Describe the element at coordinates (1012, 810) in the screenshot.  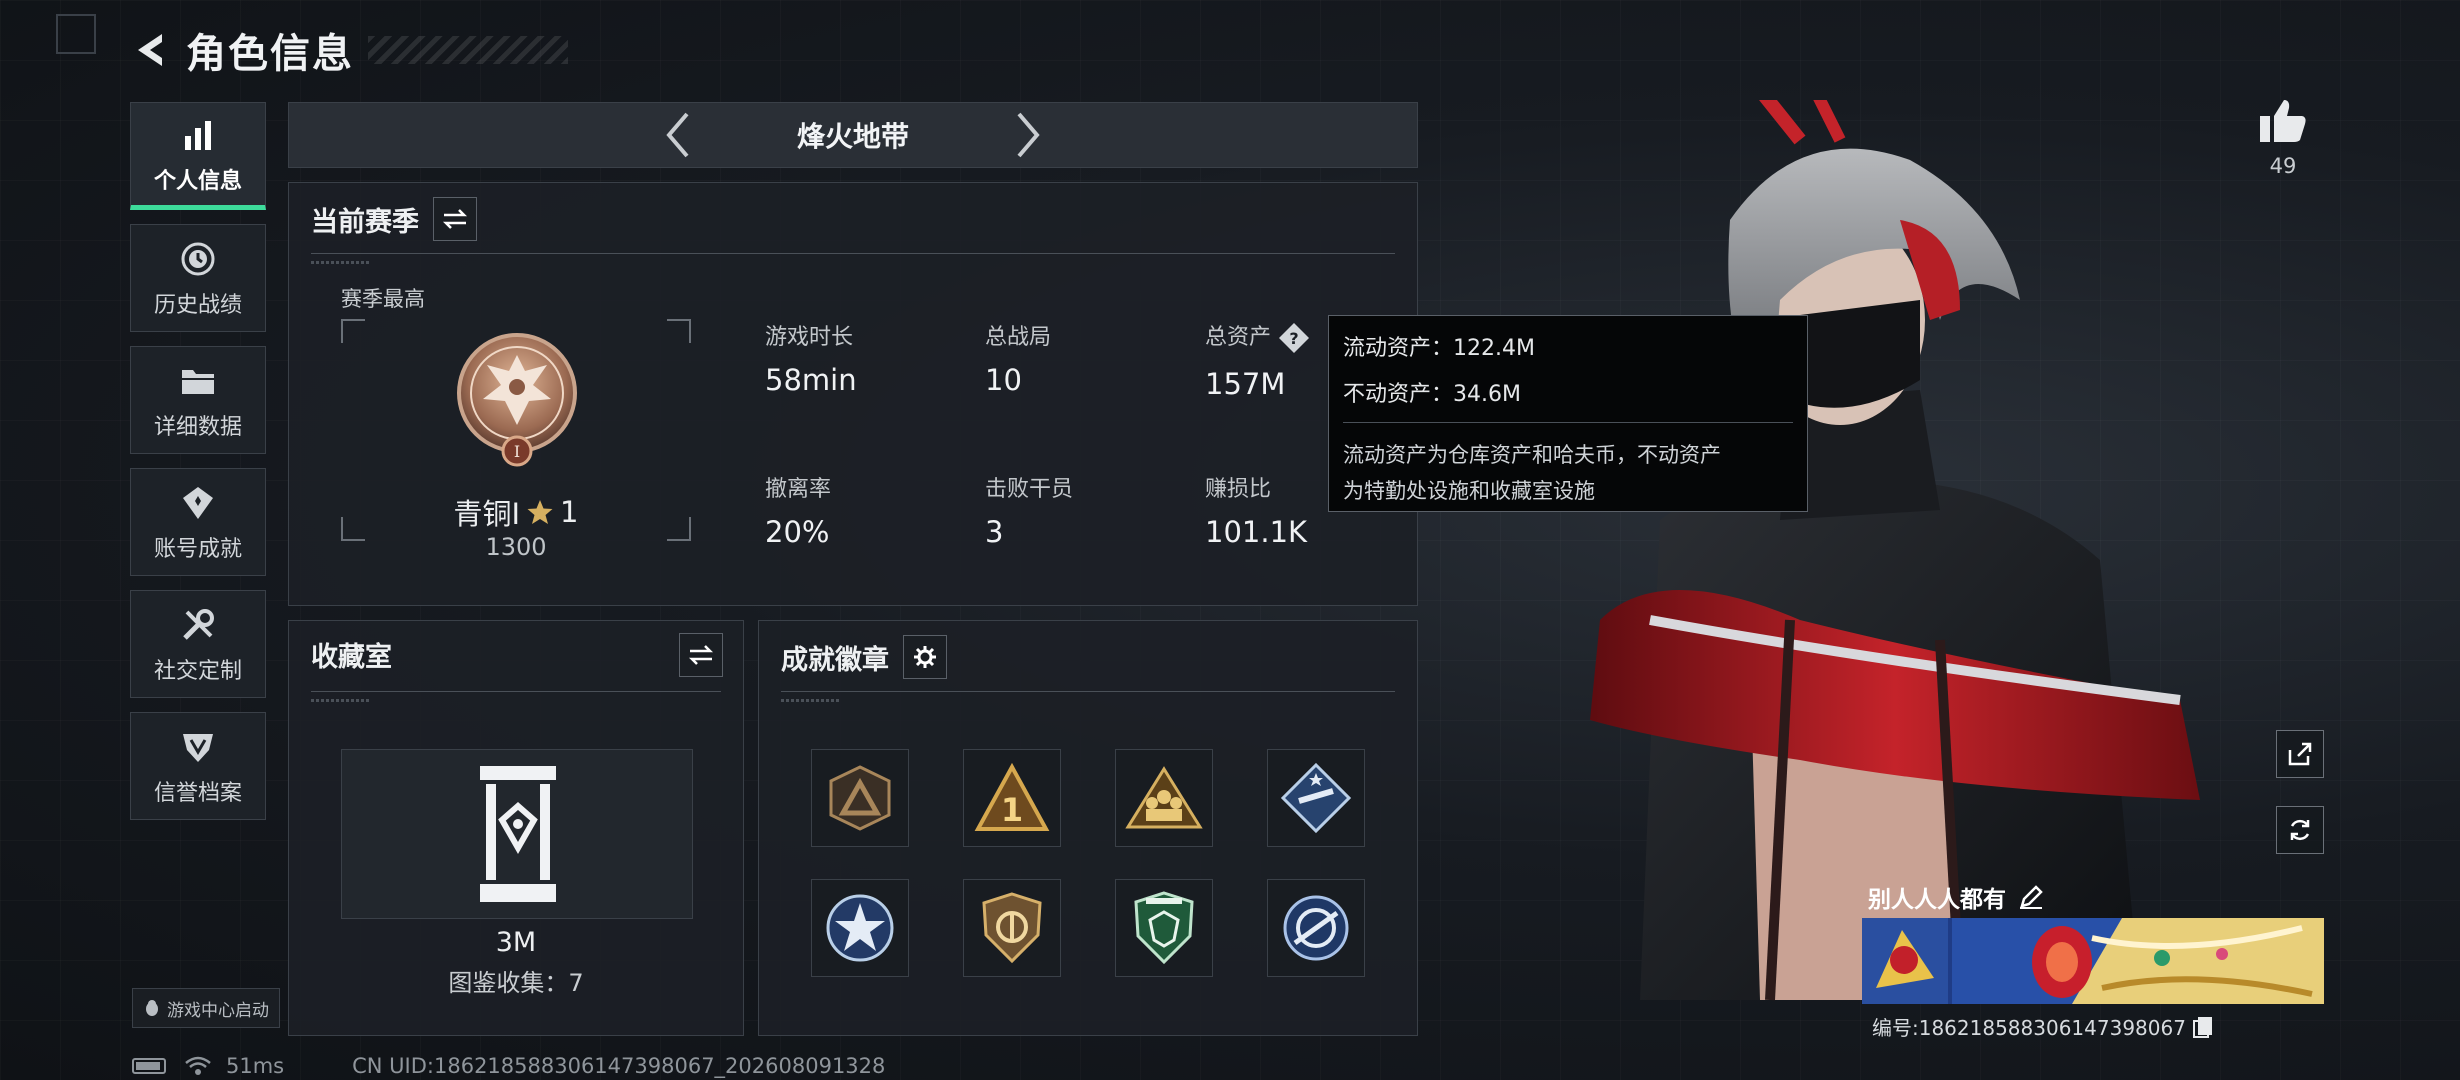
I see `svg-text: 1` at that location.